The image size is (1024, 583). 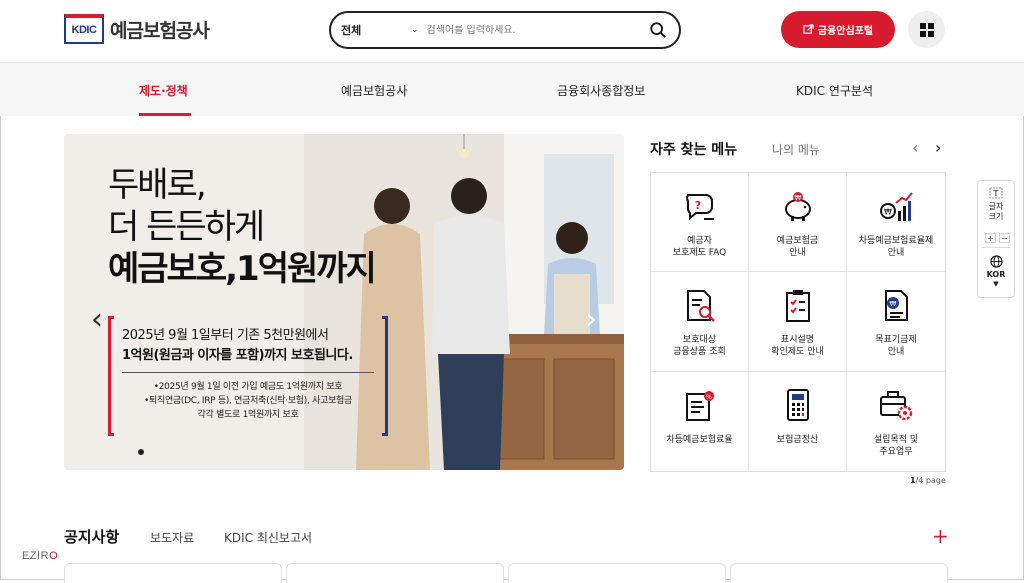 I want to click on font-decrease-button: −, so click(x=1004, y=238).